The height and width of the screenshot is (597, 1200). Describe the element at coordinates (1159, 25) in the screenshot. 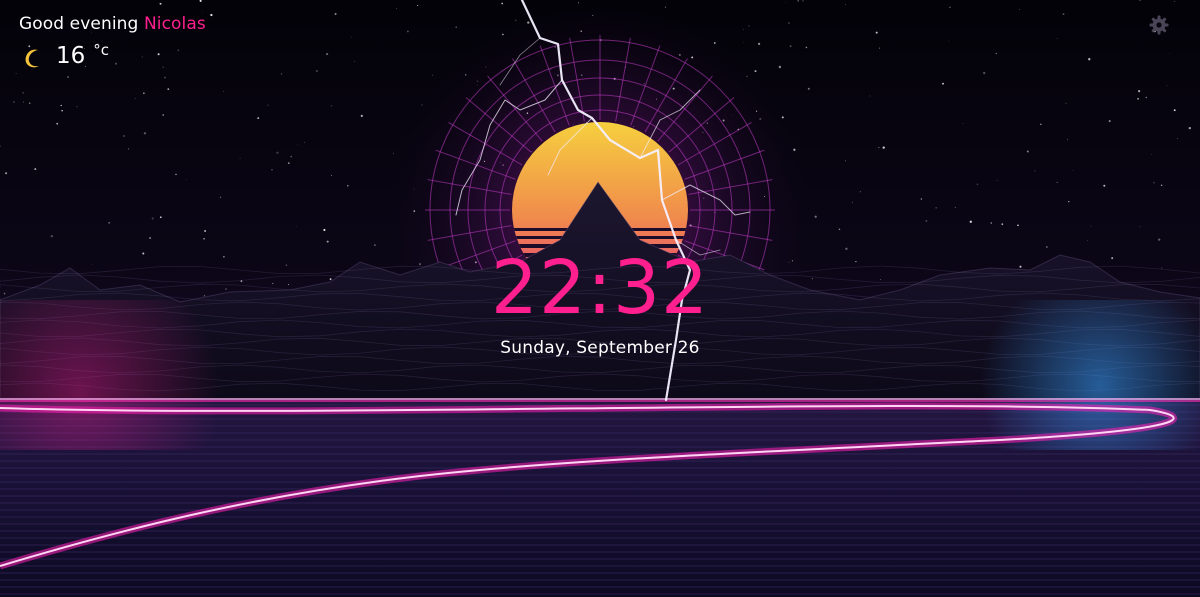

I see `gear-icon` at that location.